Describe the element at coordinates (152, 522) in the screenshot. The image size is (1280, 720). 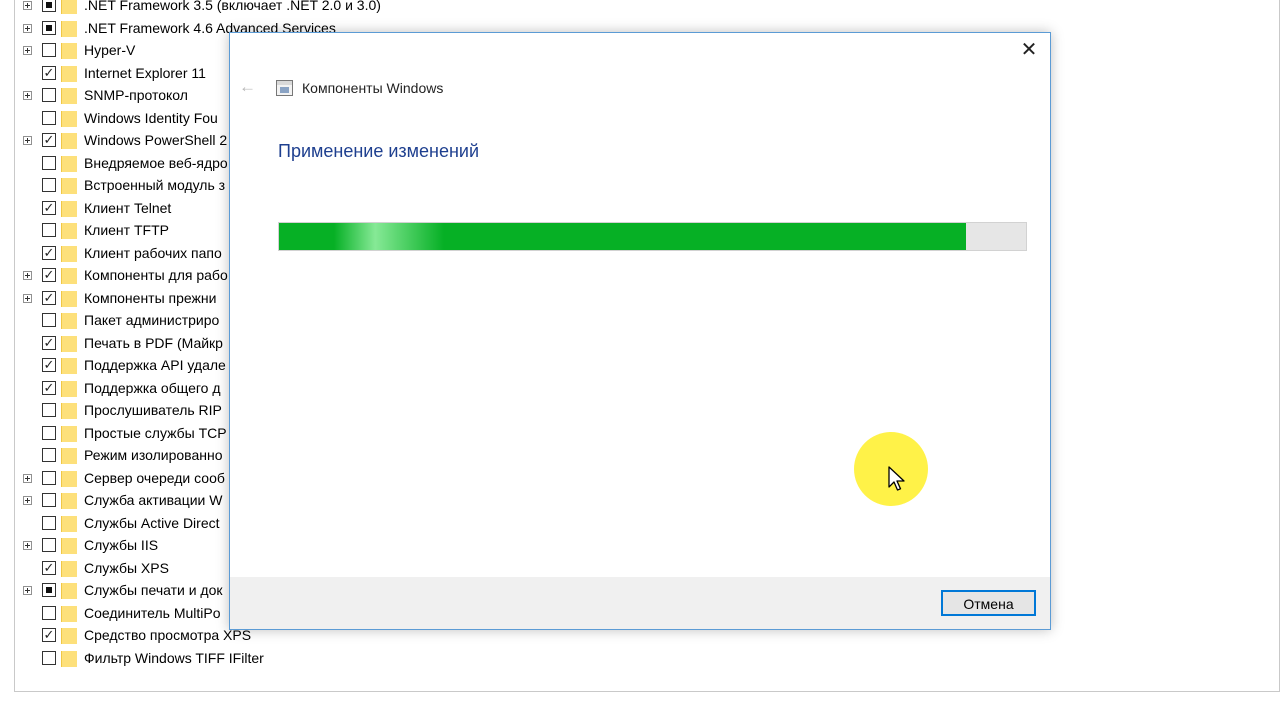
I see `feature-label: Службы Active Direct` at that location.